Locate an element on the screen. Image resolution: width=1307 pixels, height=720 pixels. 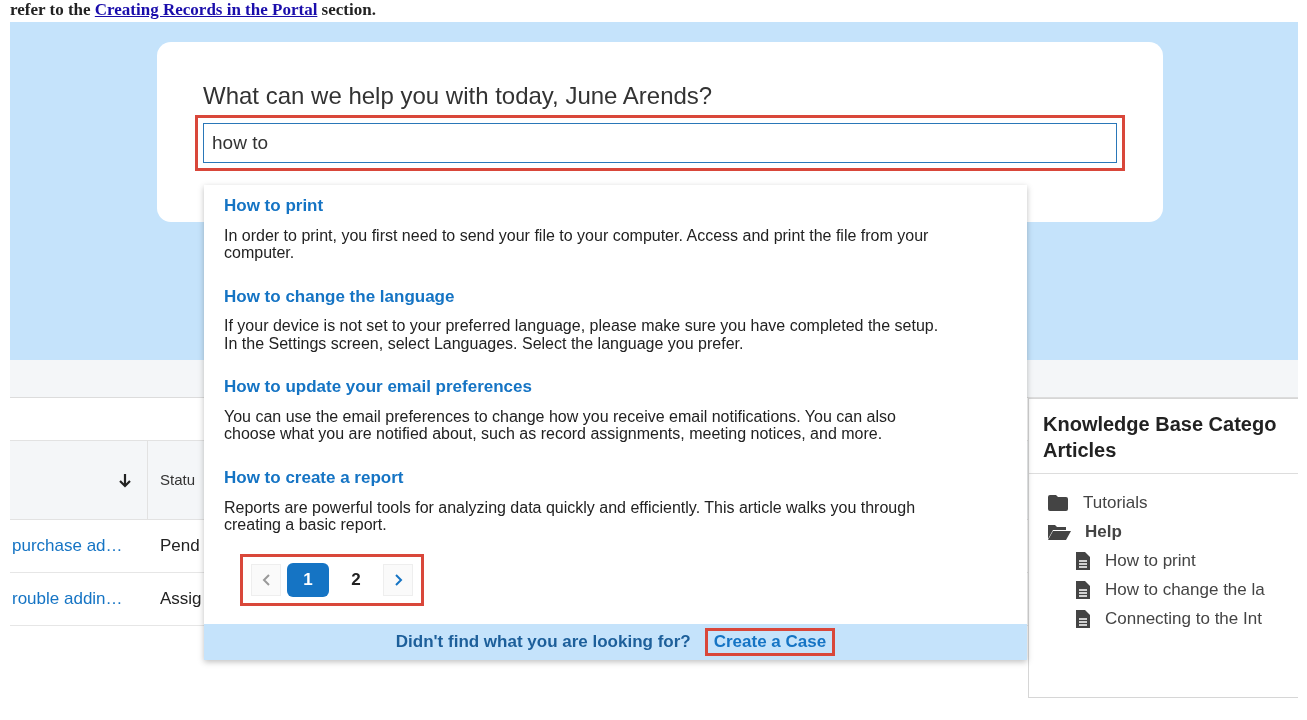
result-snippet: If your device is not set to your preferred language, please make sure you have completed the setup. In the Settings screen, select Languages. Select the language you prefer. is located at coordinates (582, 335).